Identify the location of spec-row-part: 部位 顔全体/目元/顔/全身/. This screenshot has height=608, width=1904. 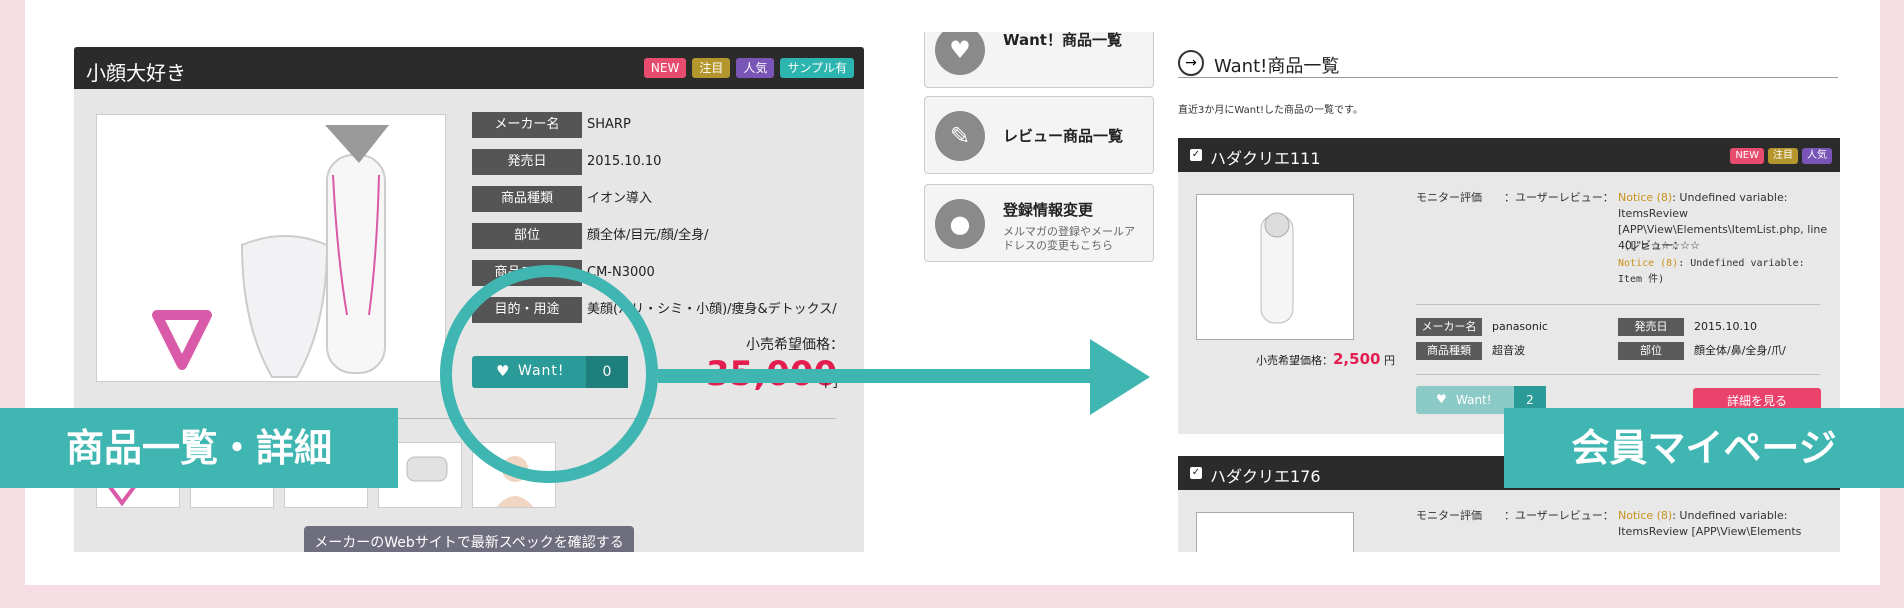
(652, 236).